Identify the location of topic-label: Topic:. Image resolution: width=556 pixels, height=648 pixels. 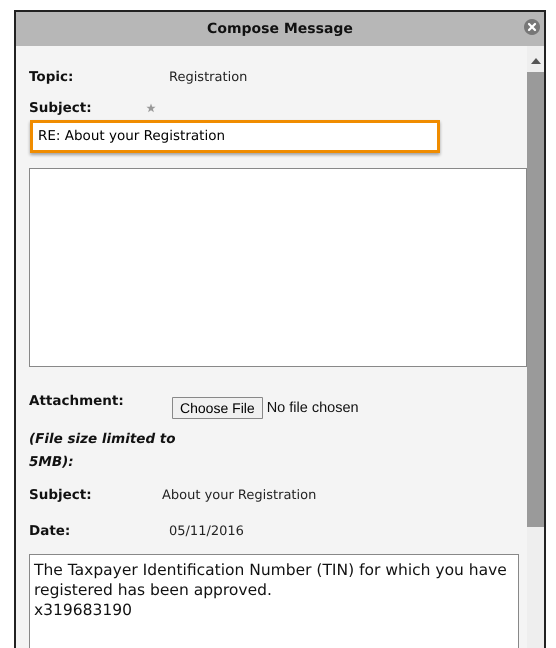
(51, 77).